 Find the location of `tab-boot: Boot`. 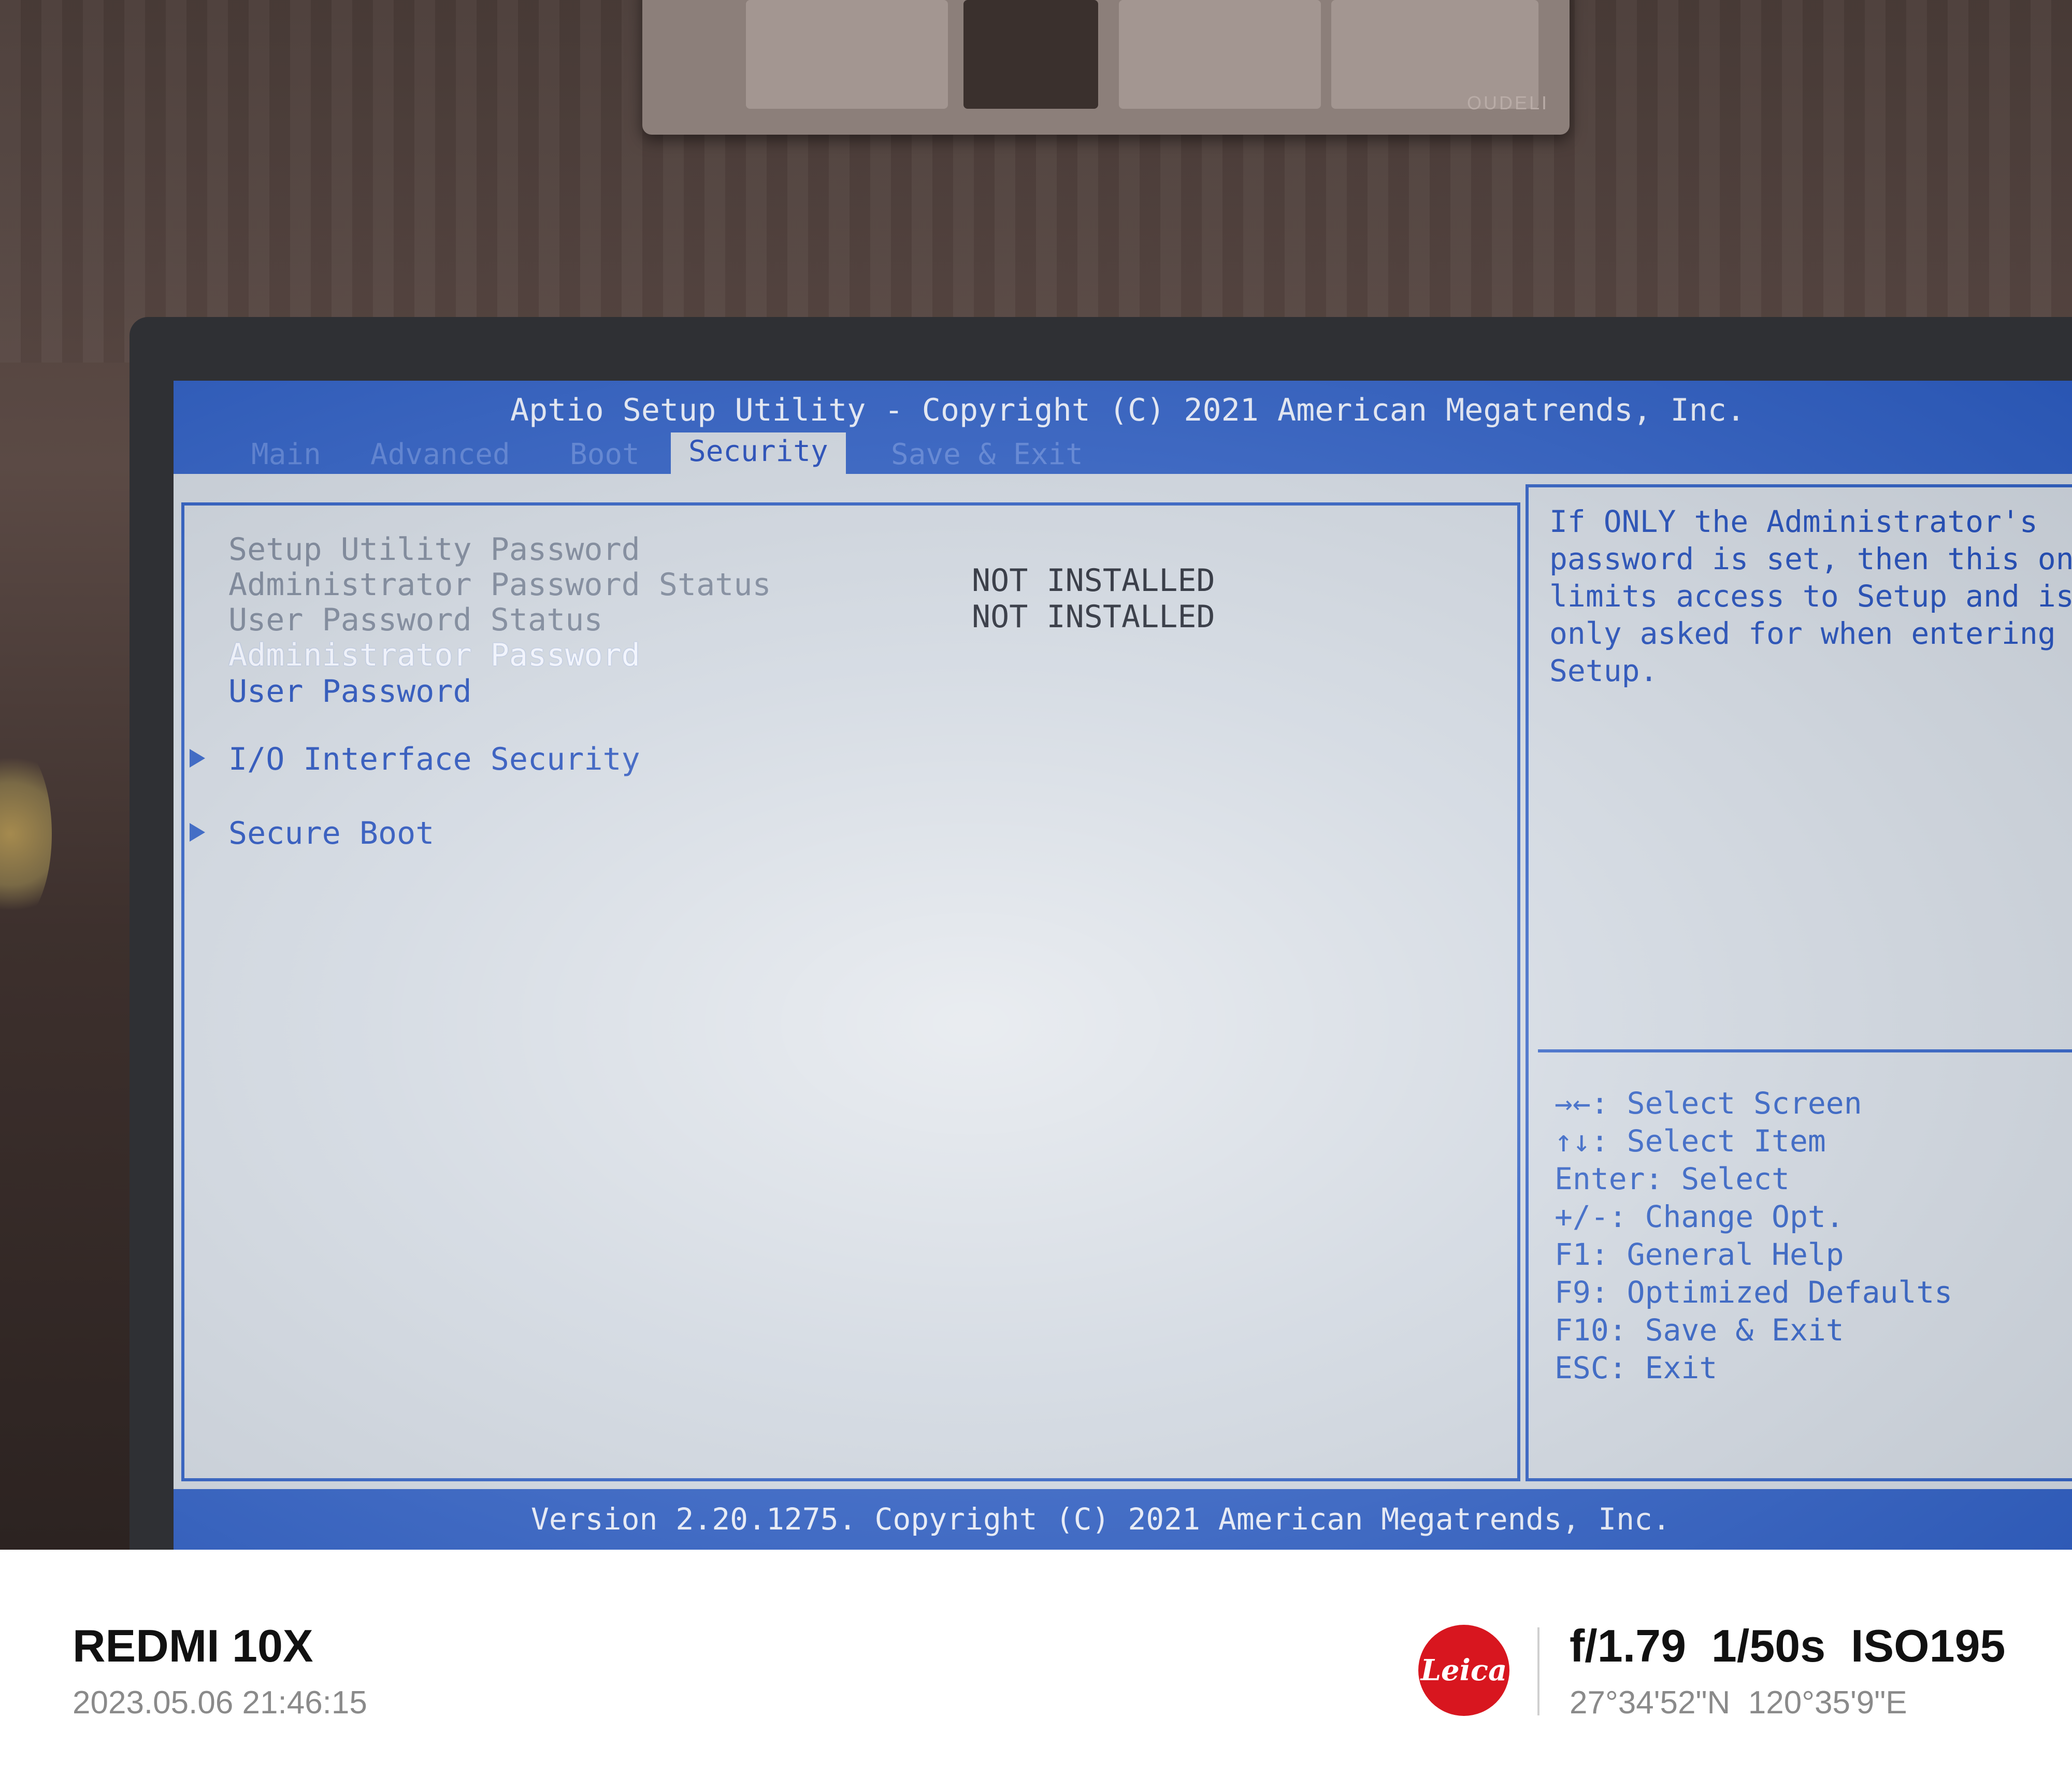

tab-boot: Boot is located at coordinates (605, 454).